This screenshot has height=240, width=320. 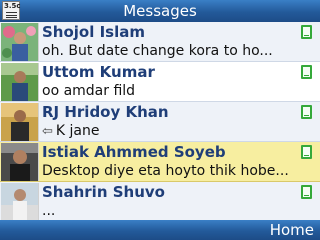 What do you see at coordinates (177, 131) in the screenshot?
I see `message-preview: ⇦ K jane` at bounding box center [177, 131].